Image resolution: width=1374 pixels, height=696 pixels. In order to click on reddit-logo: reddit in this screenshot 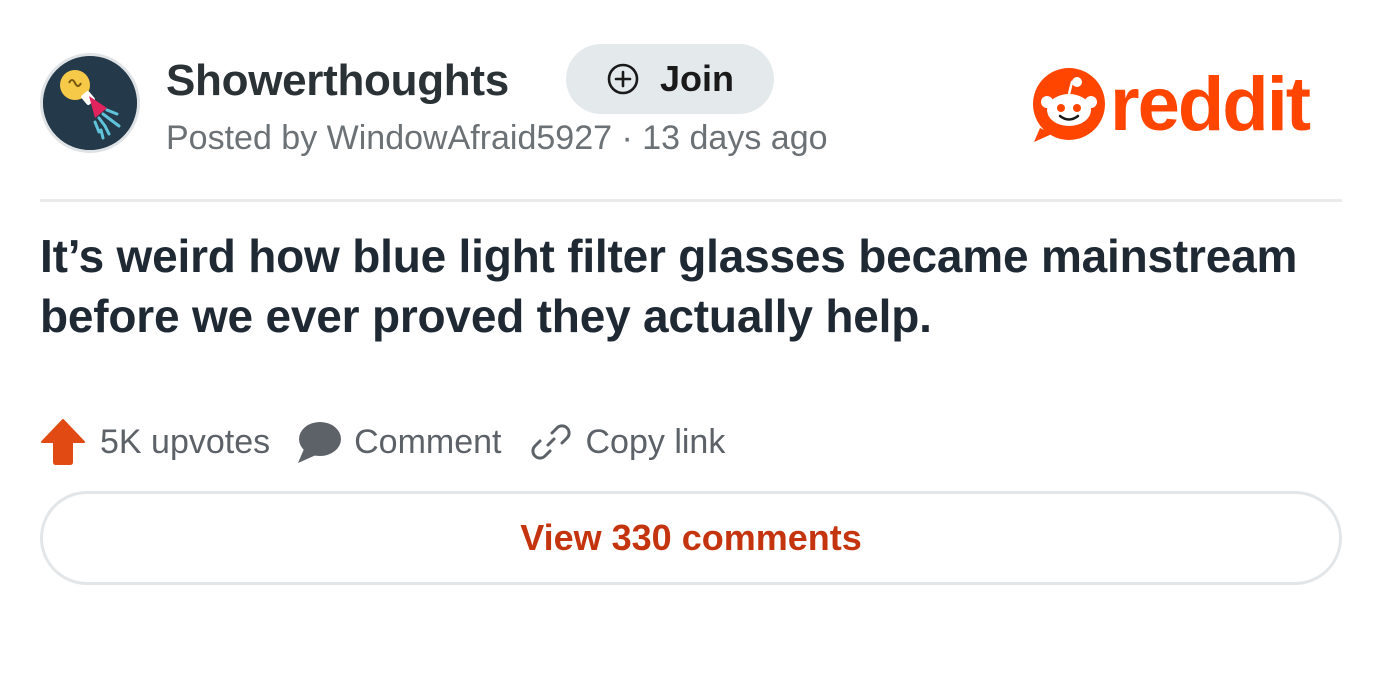, I will do `click(1170, 104)`.